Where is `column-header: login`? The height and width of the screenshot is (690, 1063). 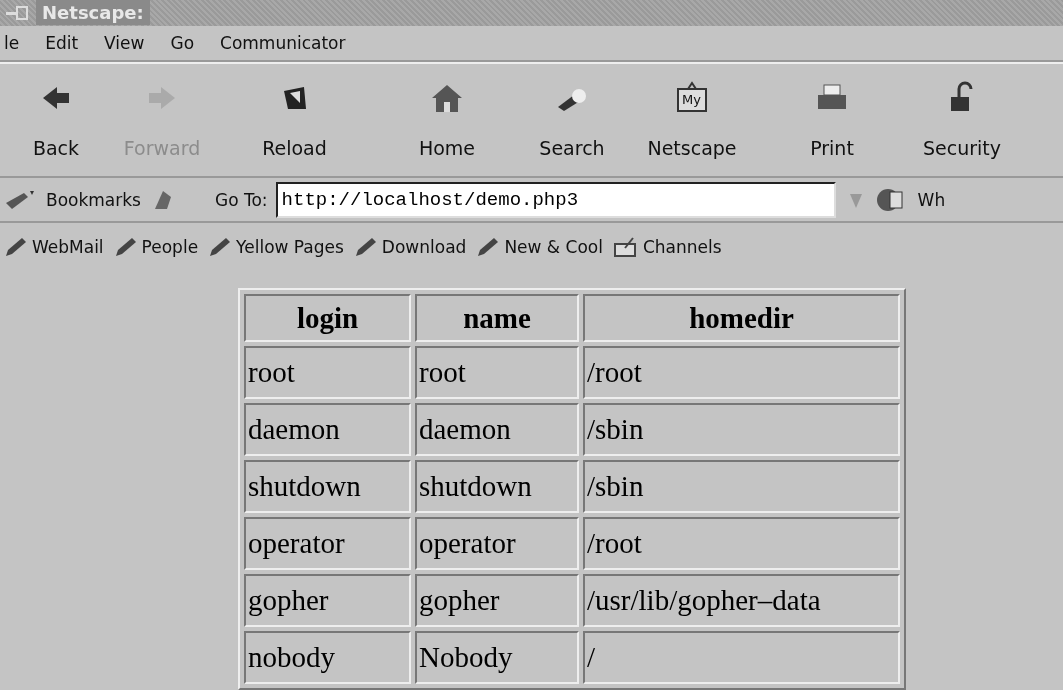
column-header: login is located at coordinates (327, 318).